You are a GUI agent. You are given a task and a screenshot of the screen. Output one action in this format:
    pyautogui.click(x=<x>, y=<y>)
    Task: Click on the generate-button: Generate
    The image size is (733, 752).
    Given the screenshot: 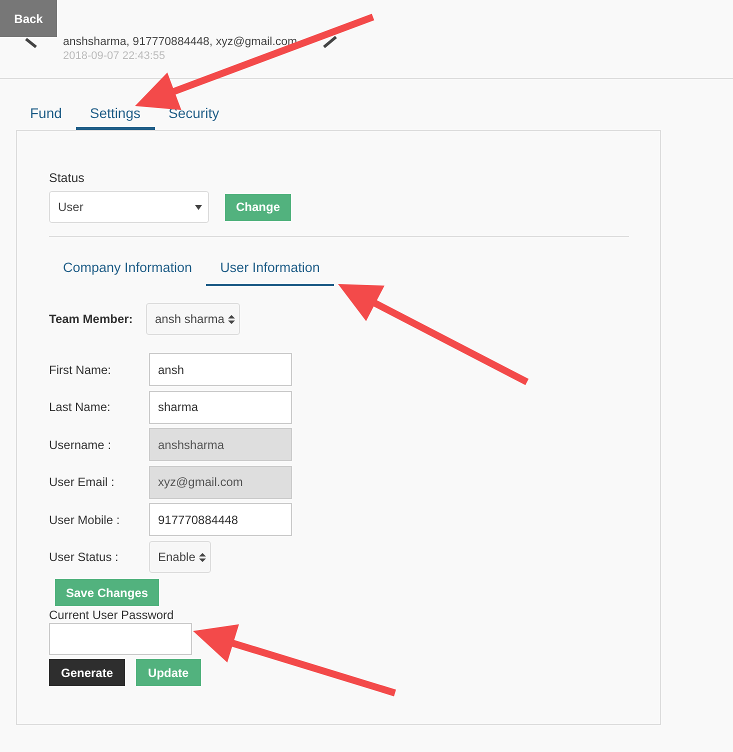 What is the action you would take?
    pyautogui.click(x=87, y=672)
    